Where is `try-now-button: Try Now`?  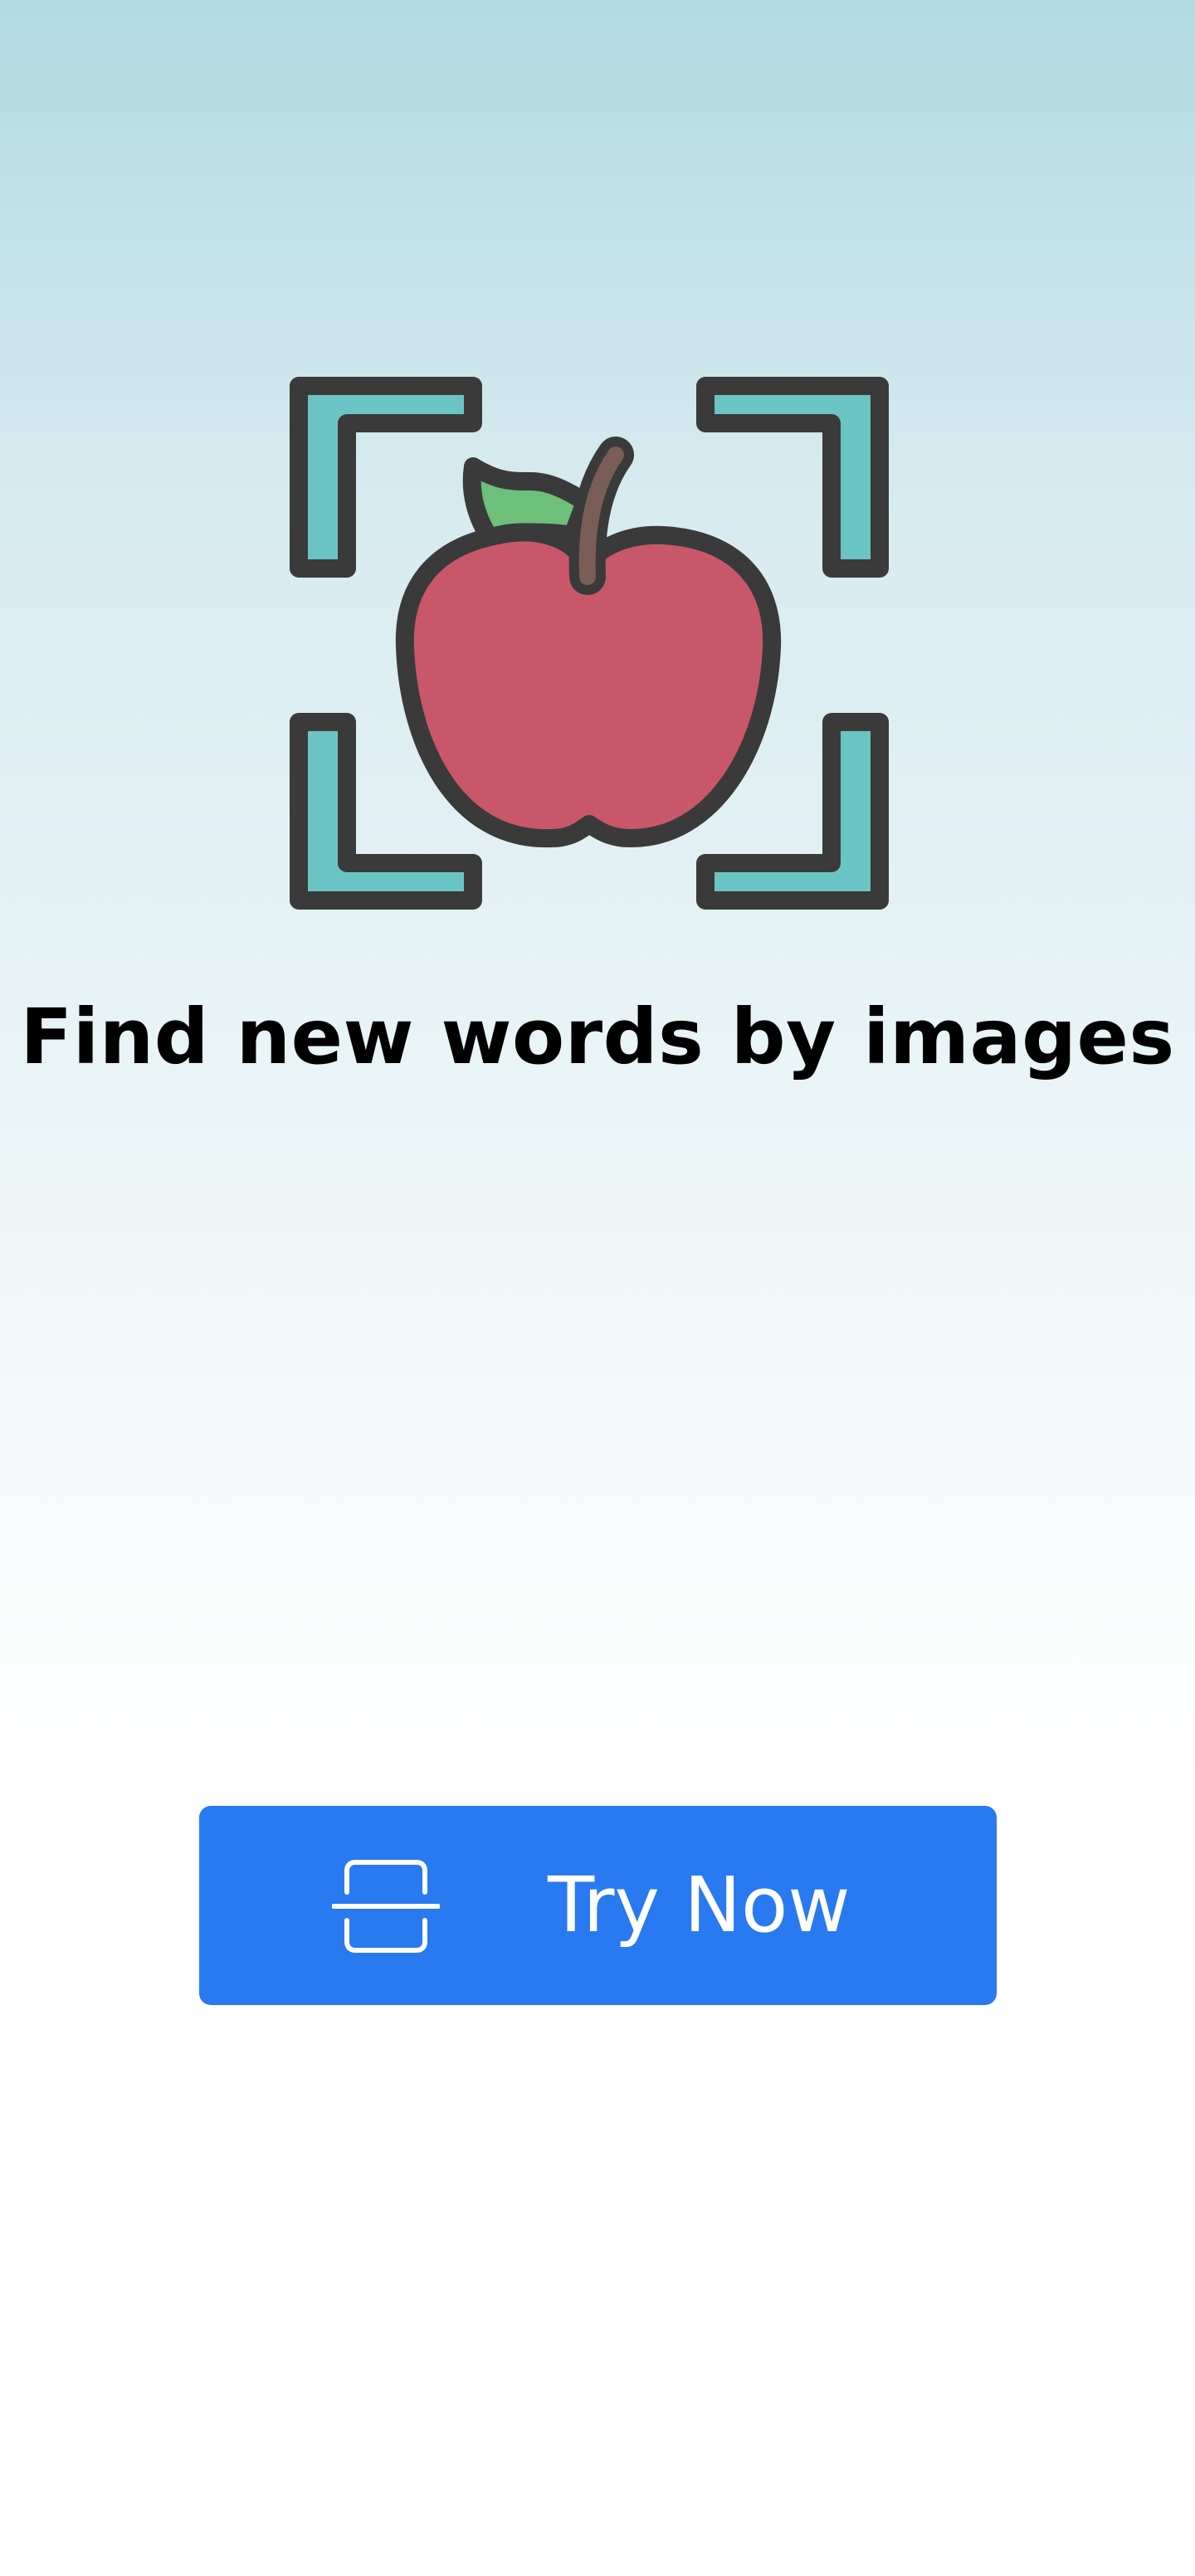 try-now-button: Try Now is located at coordinates (598, 1906).